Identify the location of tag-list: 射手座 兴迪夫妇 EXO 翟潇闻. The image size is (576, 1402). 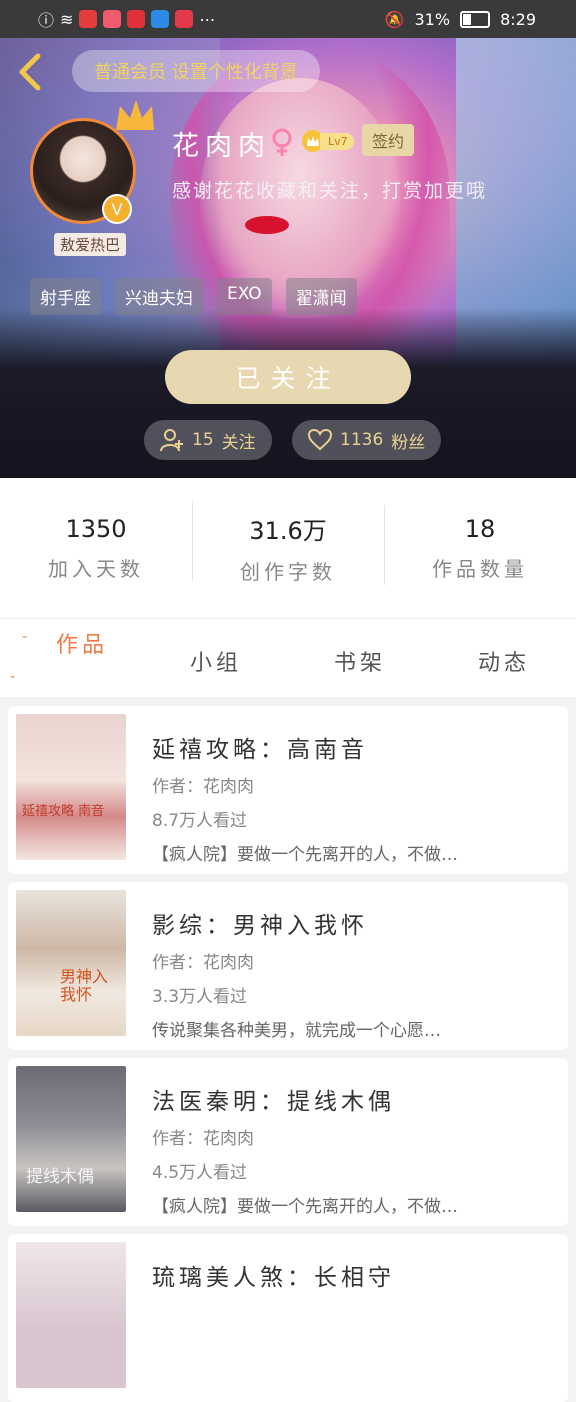
(193, 296).